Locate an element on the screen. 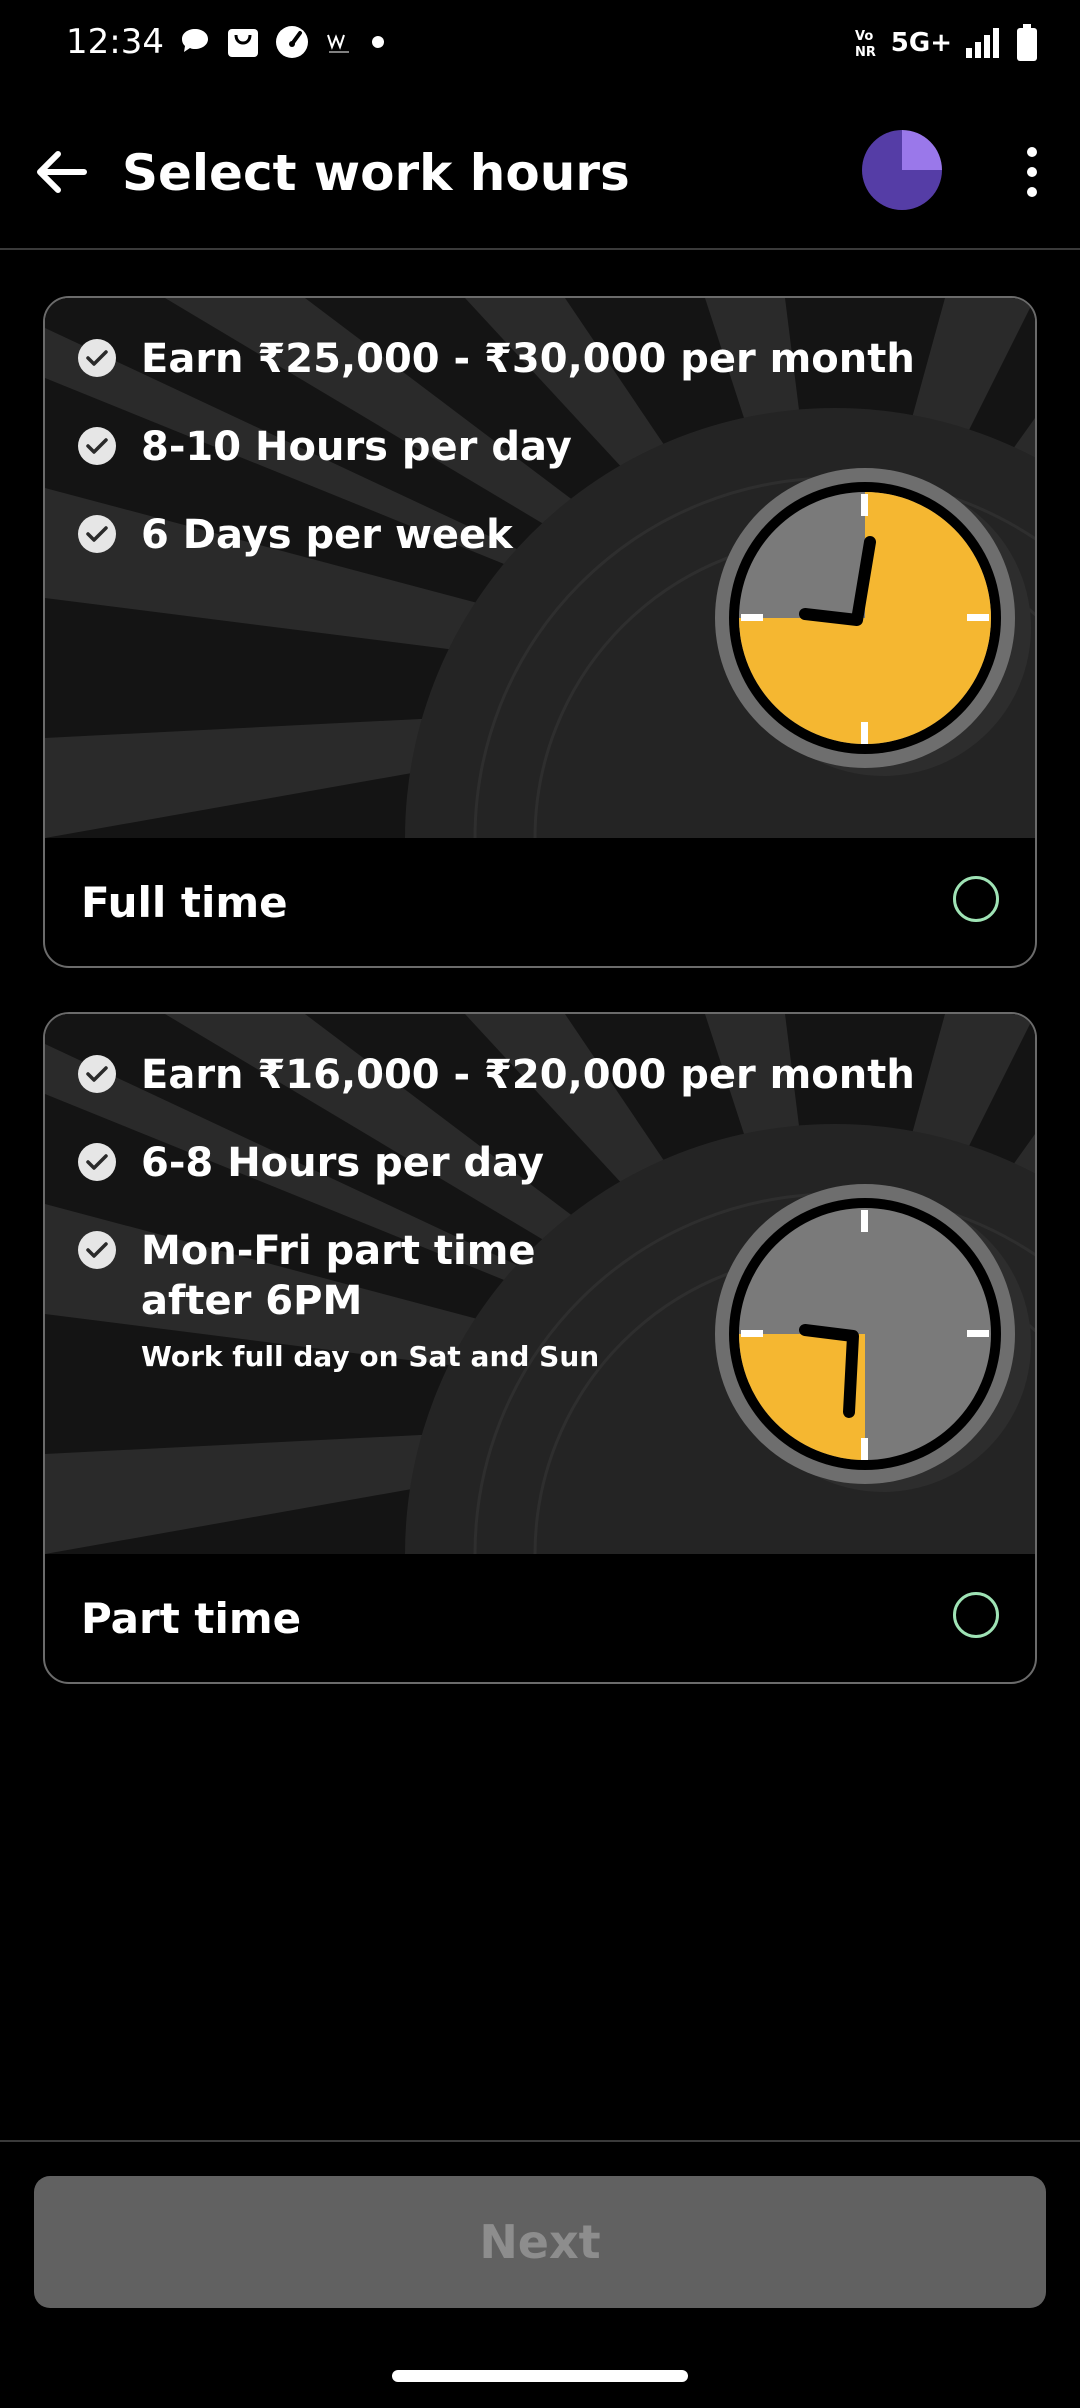 The image size is (1080, 2408). feature-item: 8-10 Hours per day is located at coordinates (496, 447).